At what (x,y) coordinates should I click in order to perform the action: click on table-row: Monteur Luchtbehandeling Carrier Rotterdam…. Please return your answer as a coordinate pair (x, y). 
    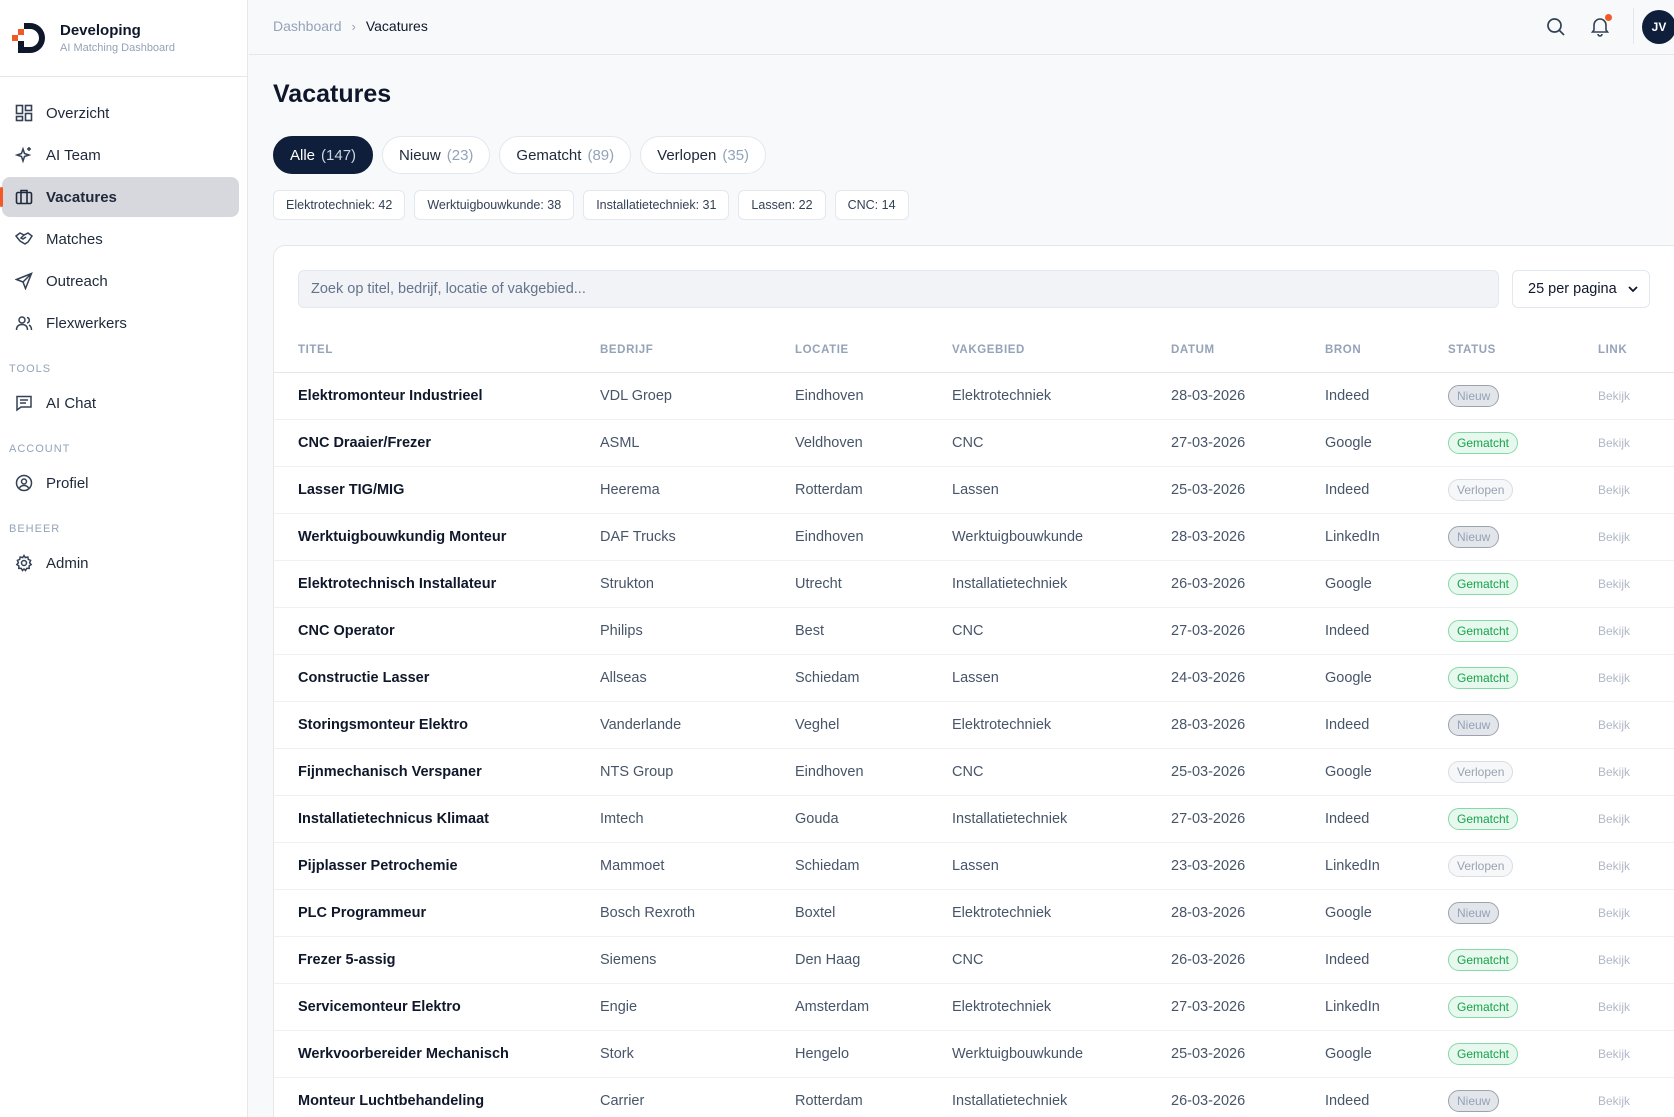
    Looking at the image, I should click on (974, 1097).